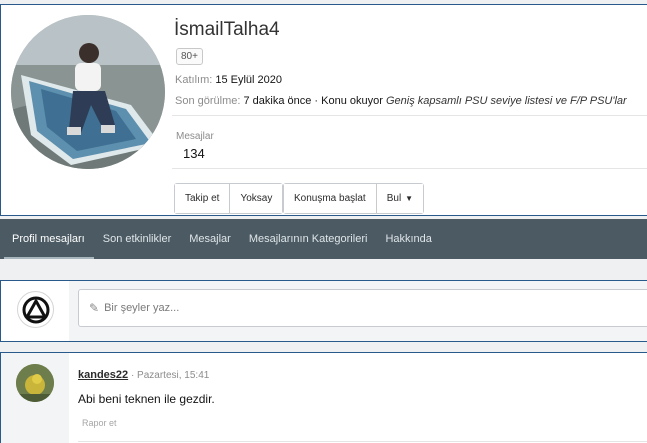 The width and height of the screenshot is (647, 443). I want to click on last-seen-label: Son görülme:, so click(208, 101).